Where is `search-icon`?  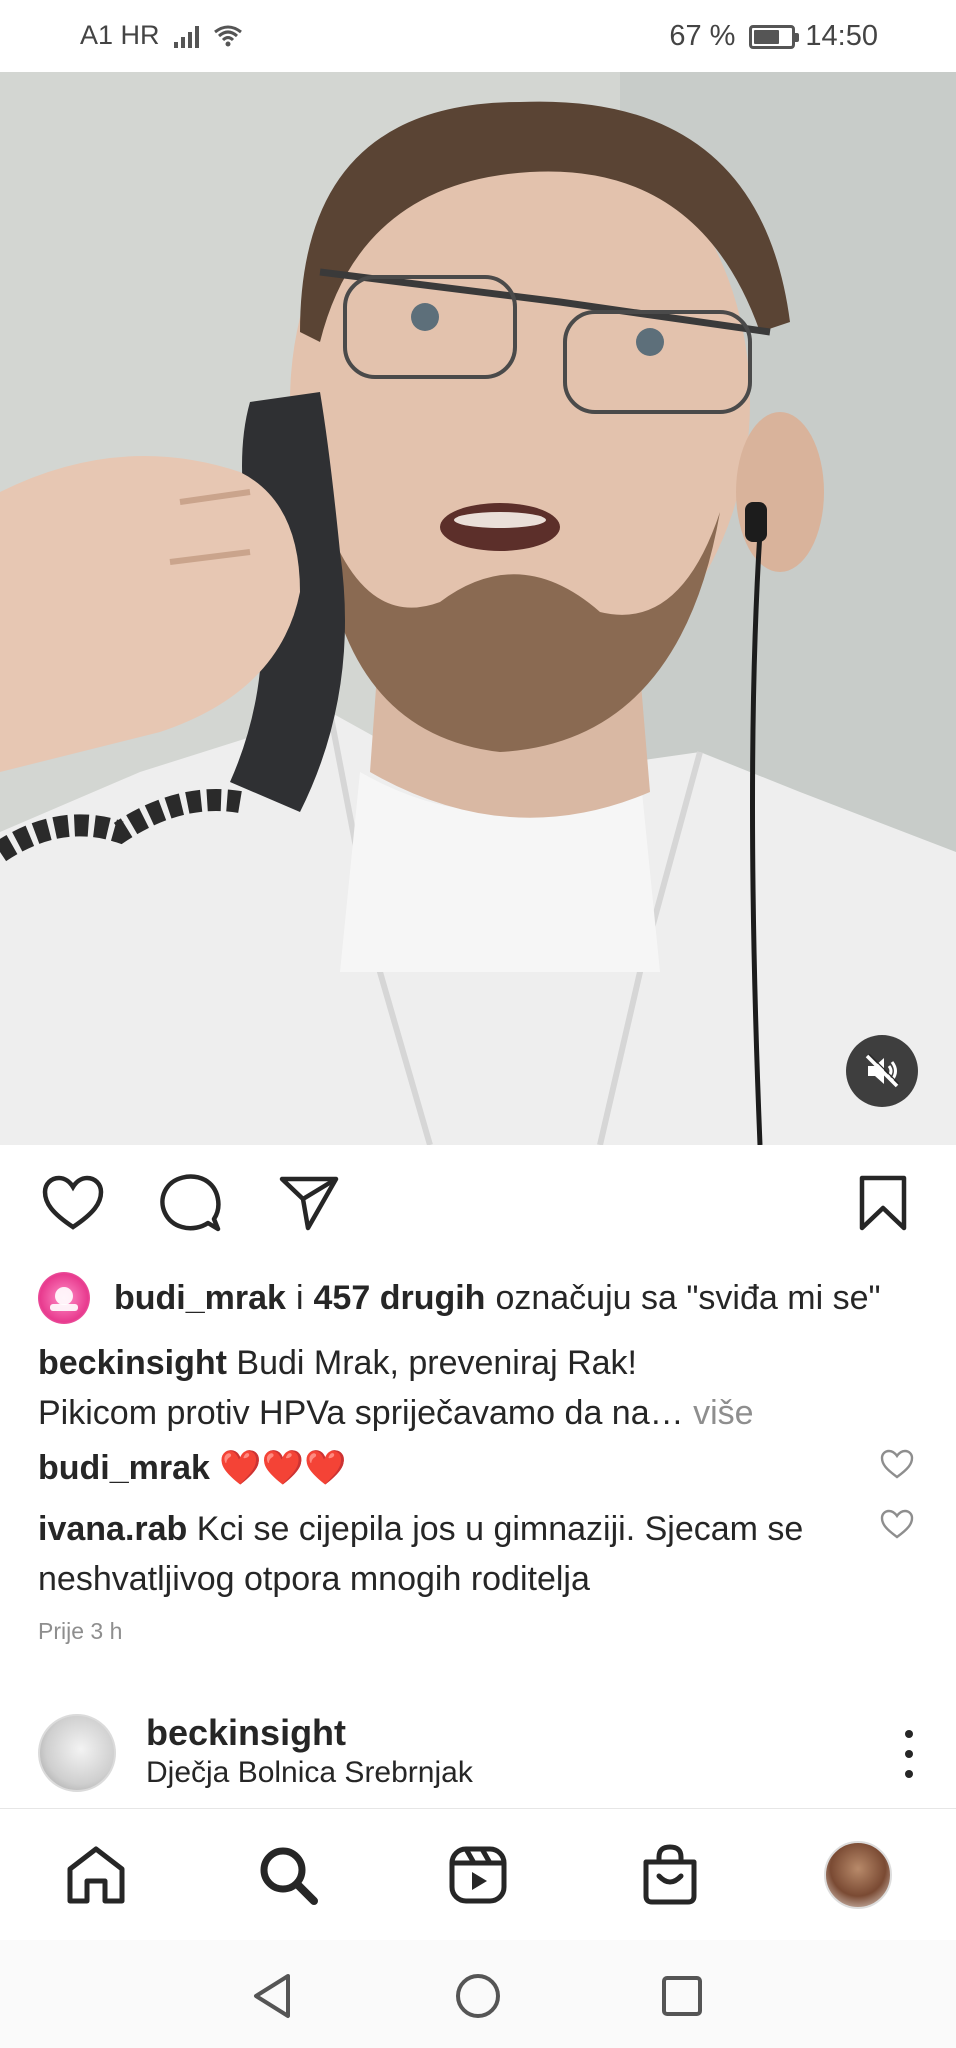
search-icon is located at coordinates (289, 1876).